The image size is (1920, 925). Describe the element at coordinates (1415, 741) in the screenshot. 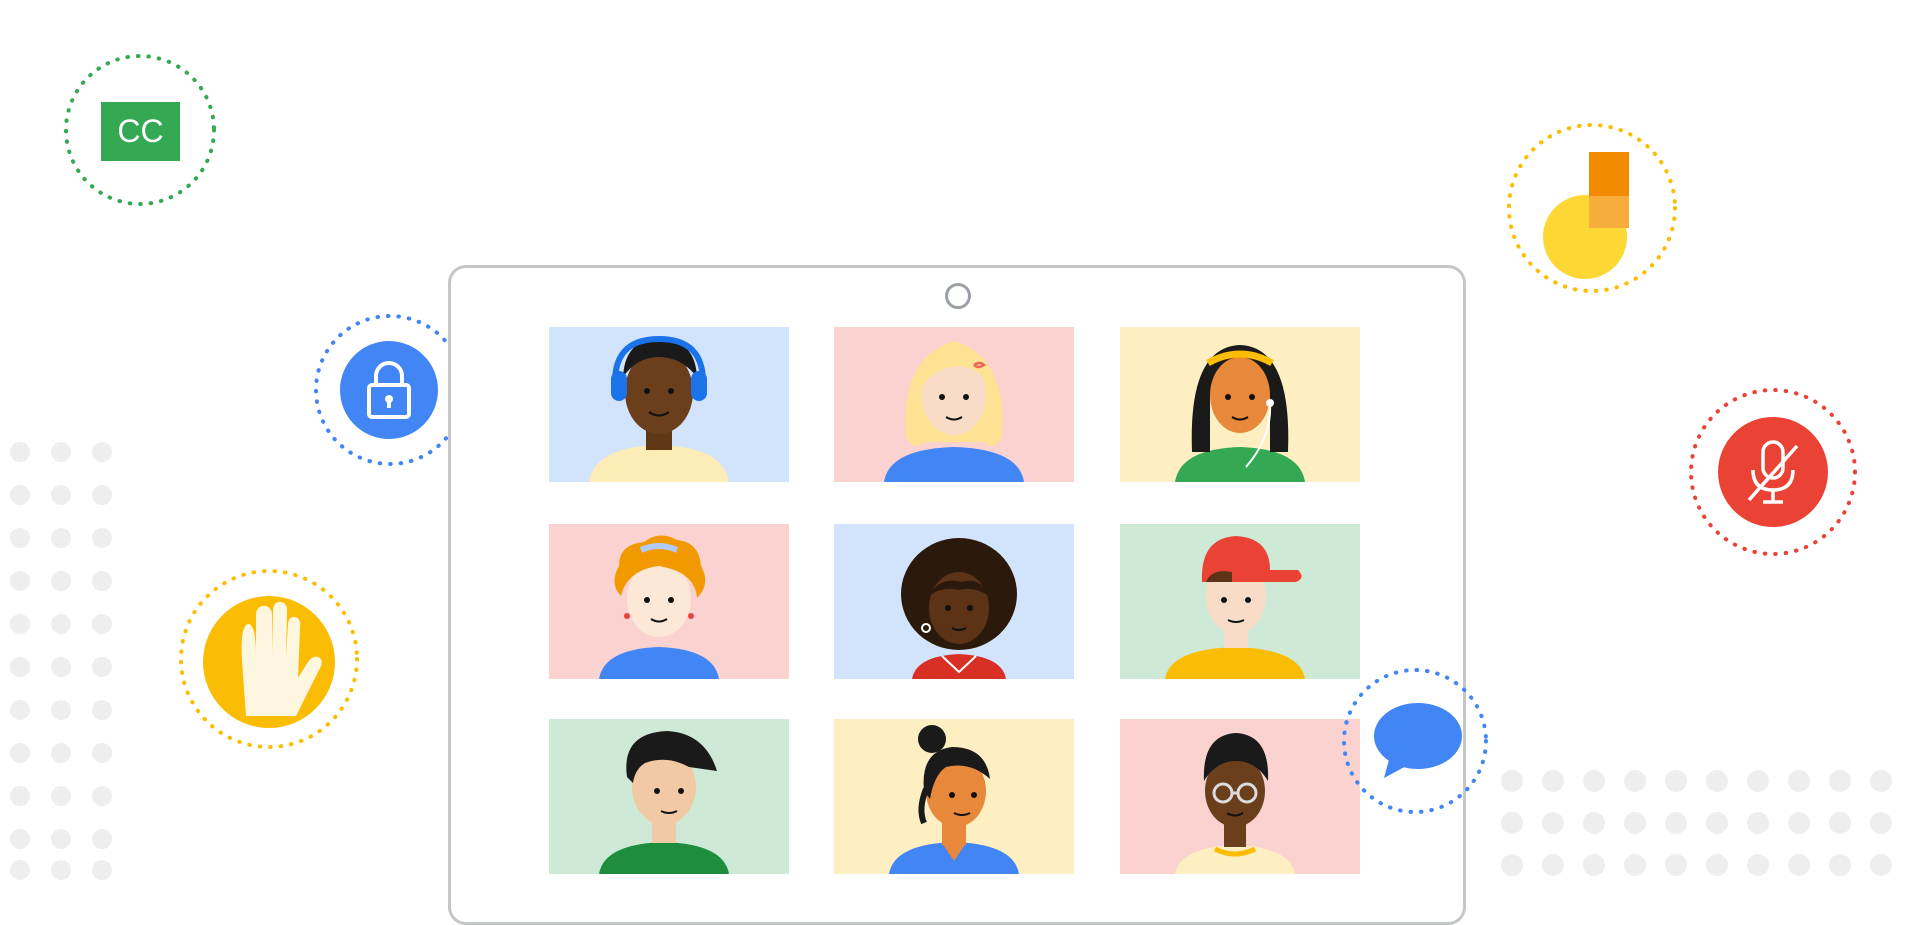

I see `chat-bubble-icon` at that location.